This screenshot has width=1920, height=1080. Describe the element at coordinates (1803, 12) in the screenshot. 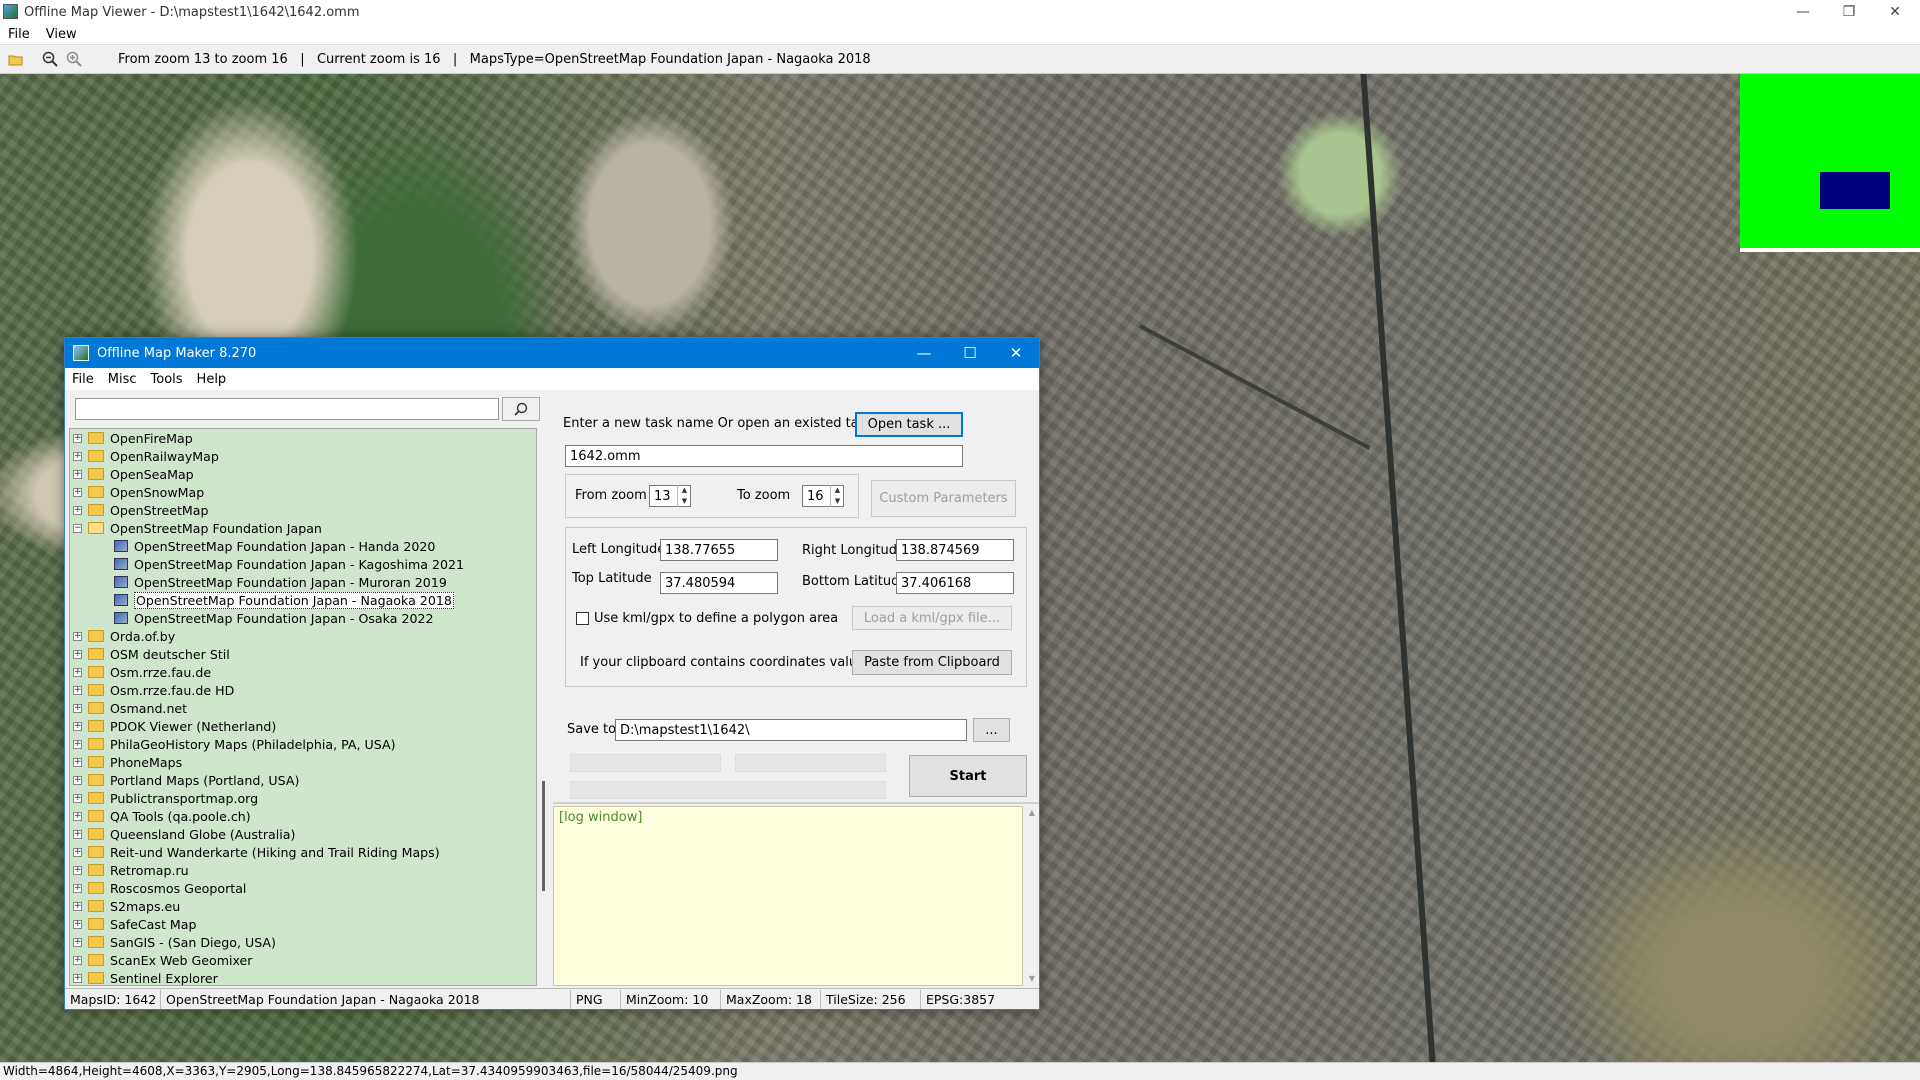

I see `minimize-button: —` at that location.